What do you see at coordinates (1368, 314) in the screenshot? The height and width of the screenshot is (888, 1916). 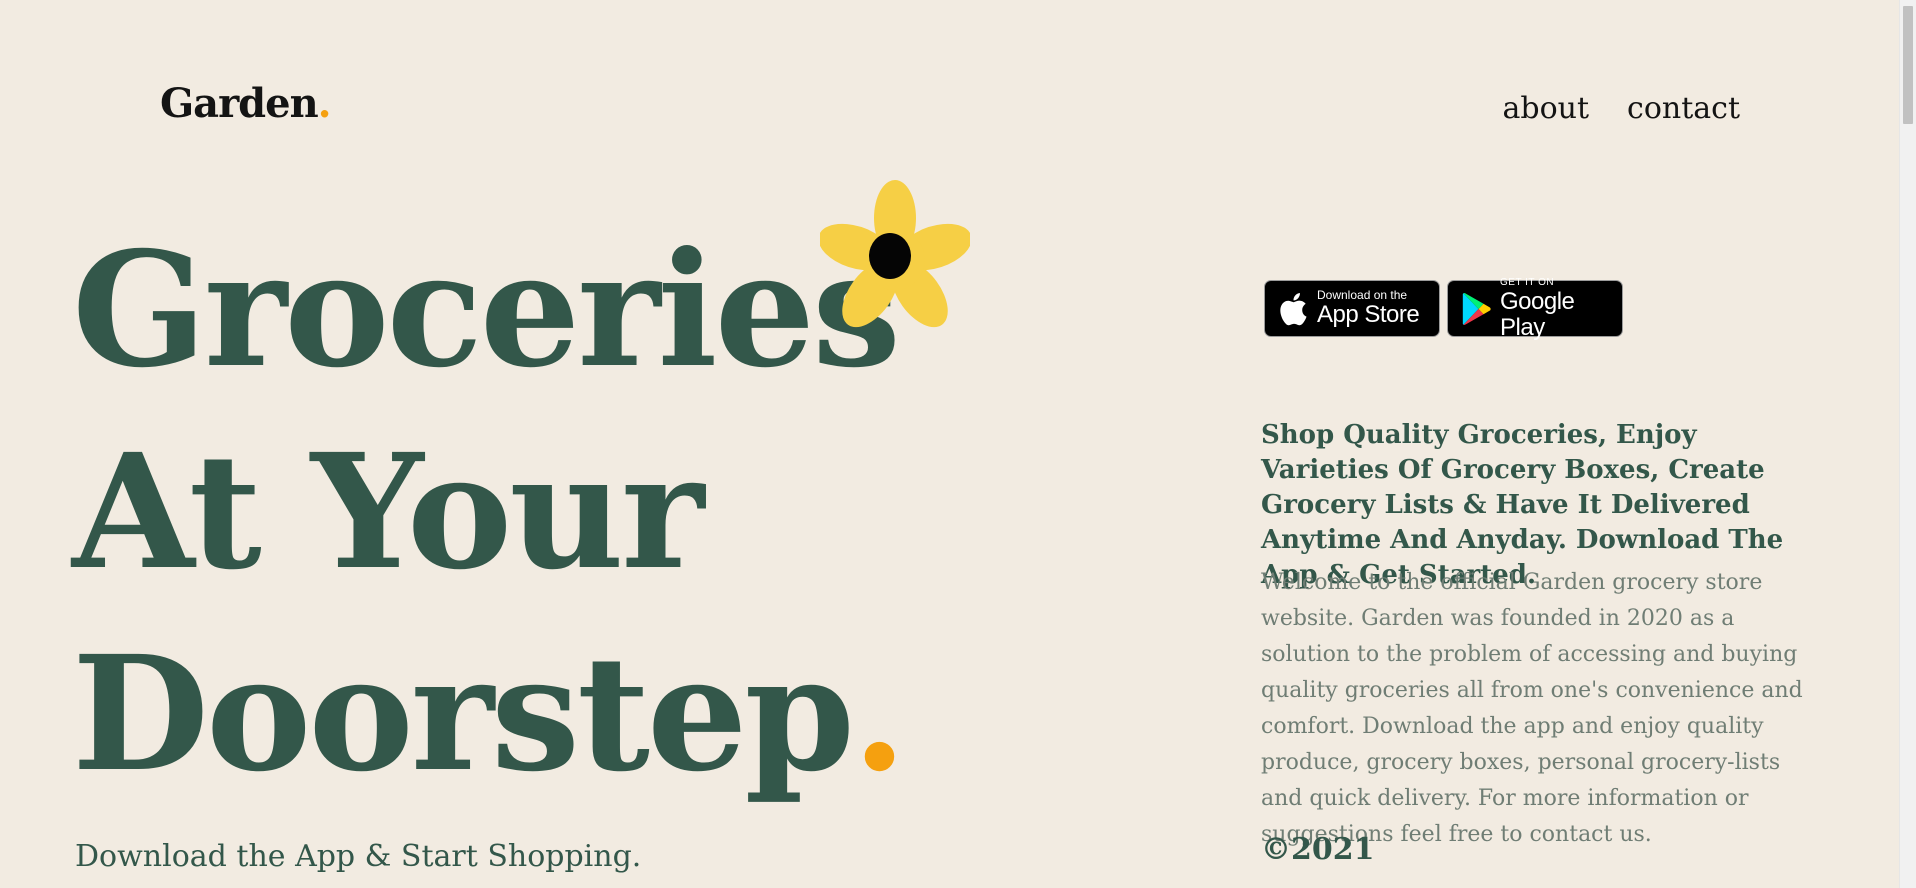 I see `app-store-big-text: App Store` at bounding box center [1368, 314].